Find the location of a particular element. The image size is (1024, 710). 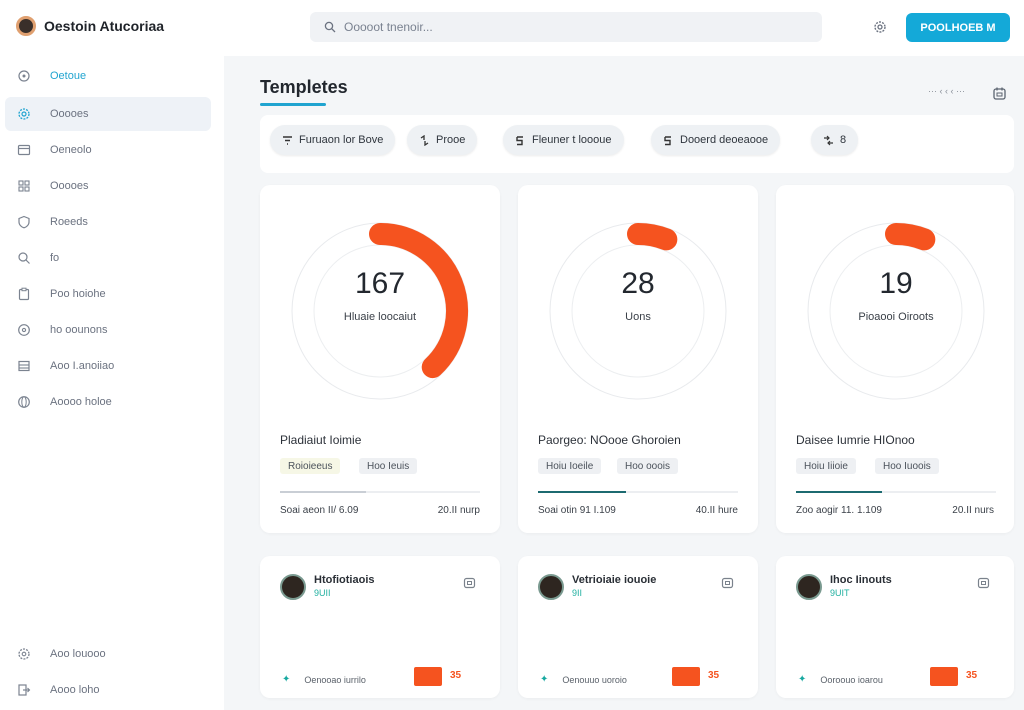

primary-action-button: POOLHOEB M is located at coordinates (958, 27).